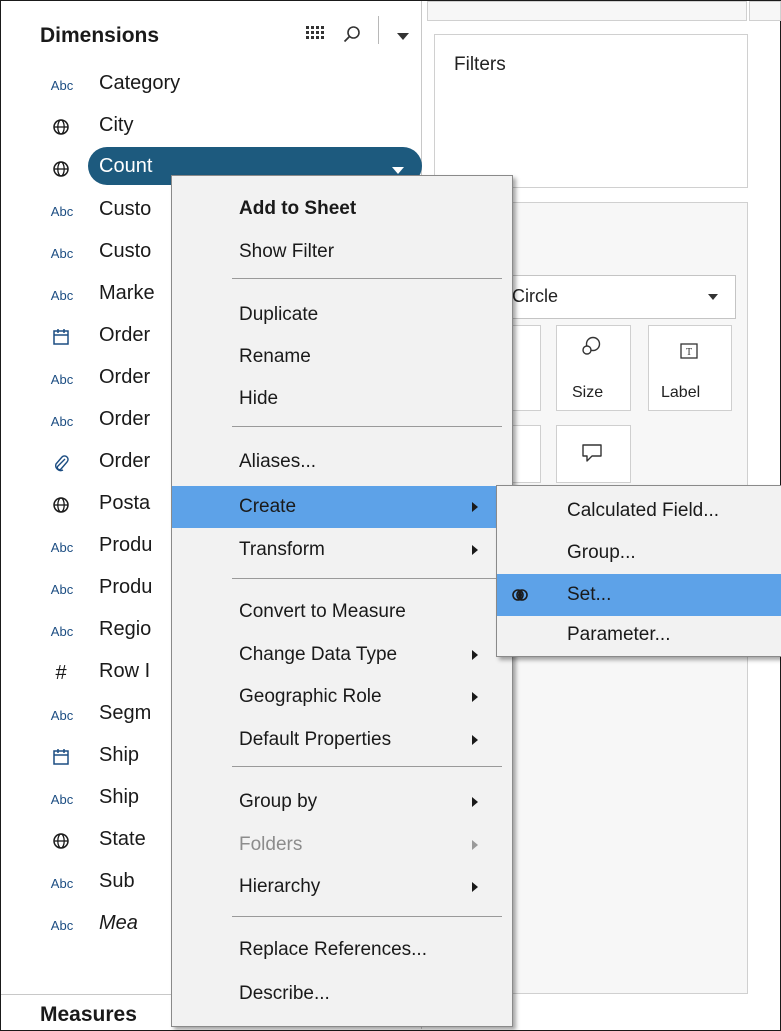 The width and height of the screenshot is (781, 1031). I want to click on search-icon, so click(352, 34).